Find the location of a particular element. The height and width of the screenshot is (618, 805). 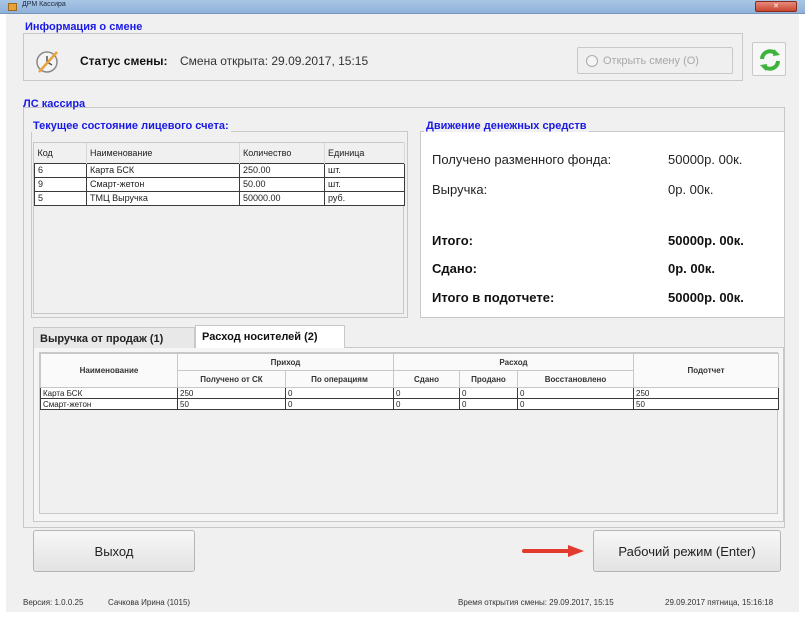

money-label: Получено разменного фонда: is located at coordinates (522, 159).